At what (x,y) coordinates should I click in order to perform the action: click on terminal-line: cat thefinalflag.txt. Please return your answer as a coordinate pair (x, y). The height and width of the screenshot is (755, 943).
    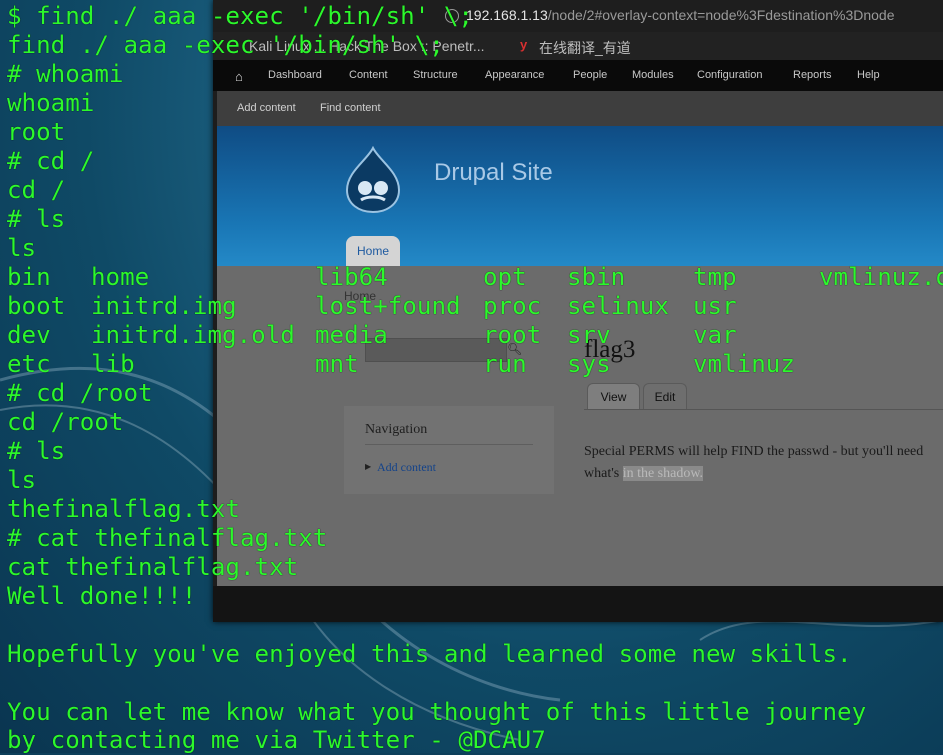
    Looking at the image, I should click on (153, 567).